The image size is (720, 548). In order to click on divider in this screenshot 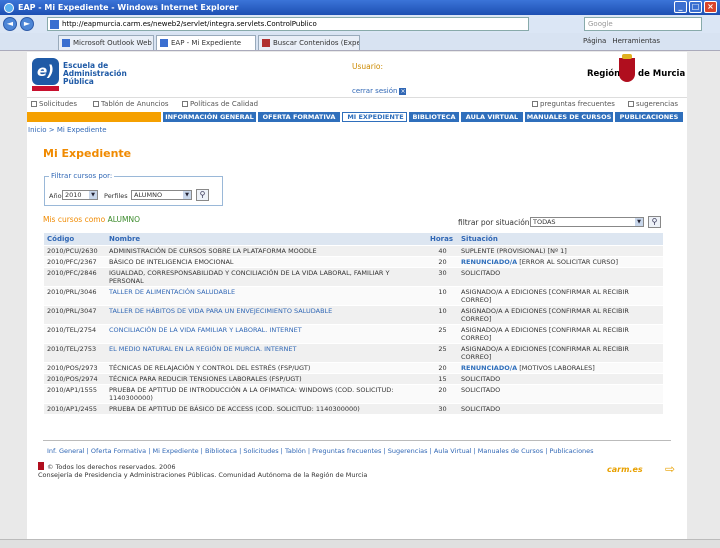, I will do `click(357, 97)`.